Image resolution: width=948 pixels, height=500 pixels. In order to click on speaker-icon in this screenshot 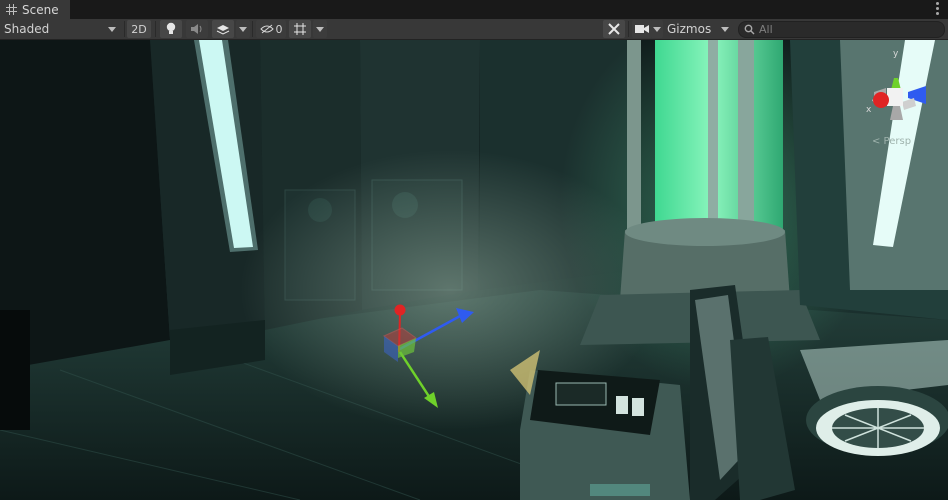, I will do `click(196, 29)`.